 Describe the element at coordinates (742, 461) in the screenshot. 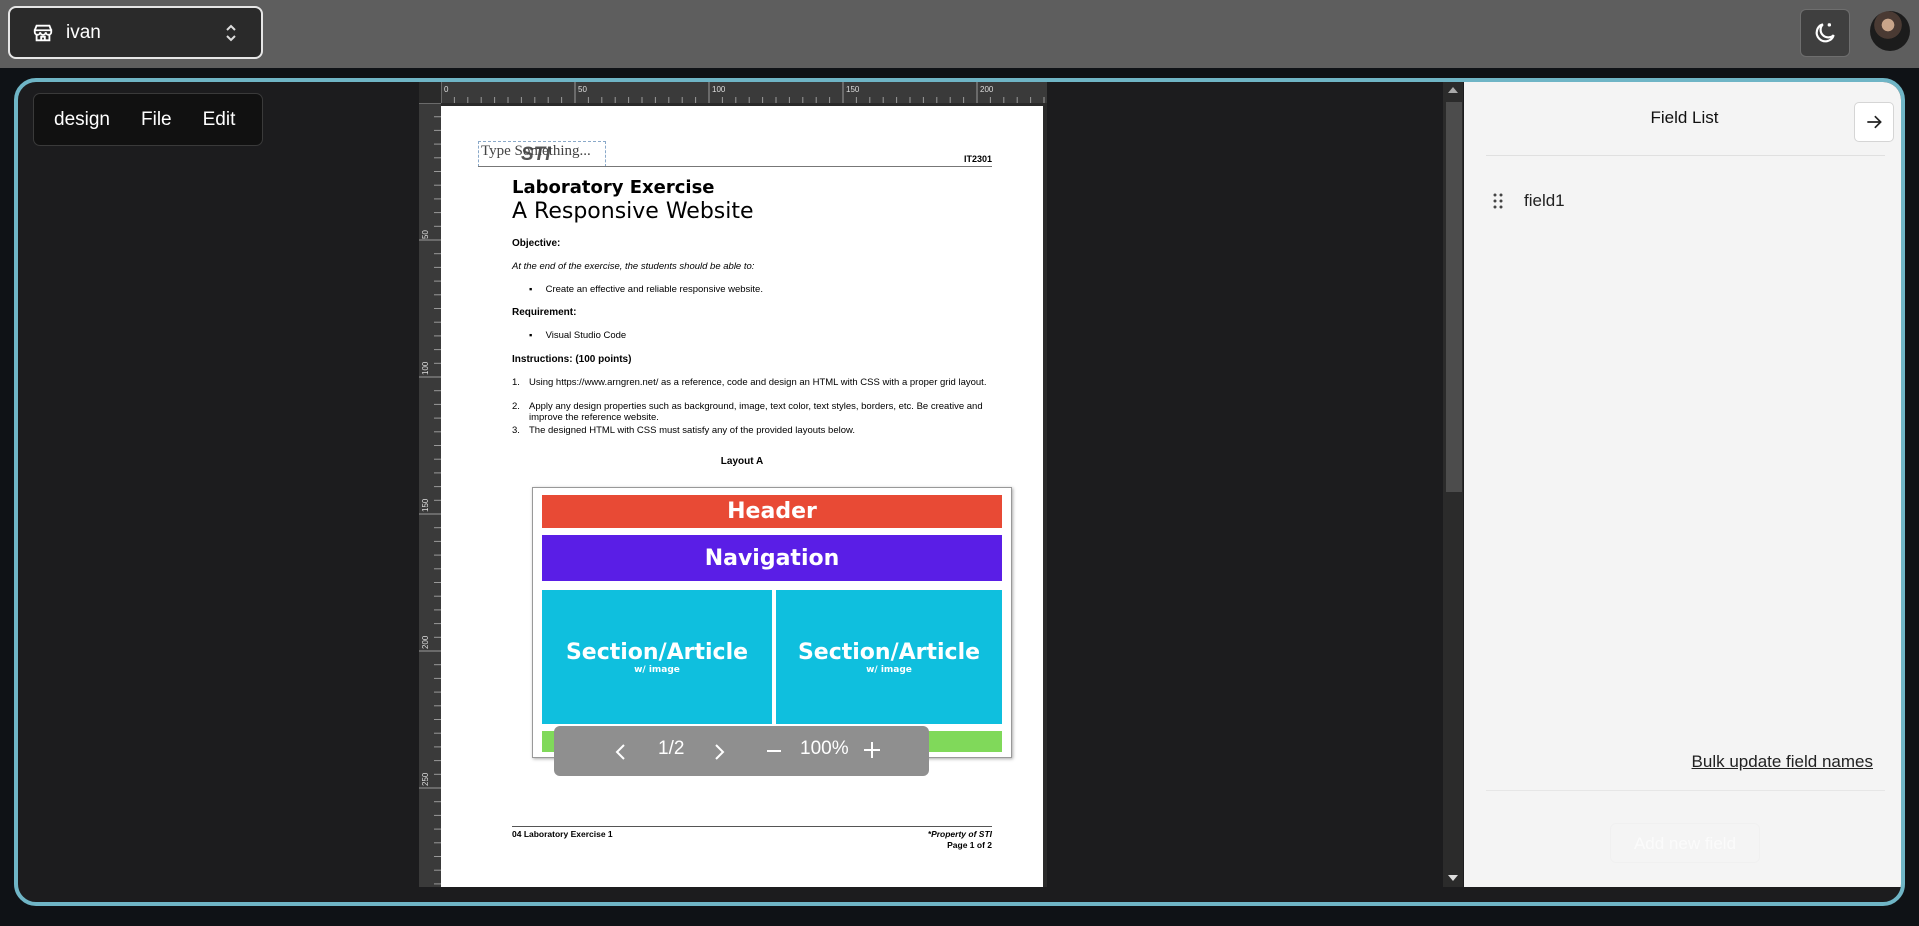

I see `layout-label: Layout A` at that location.